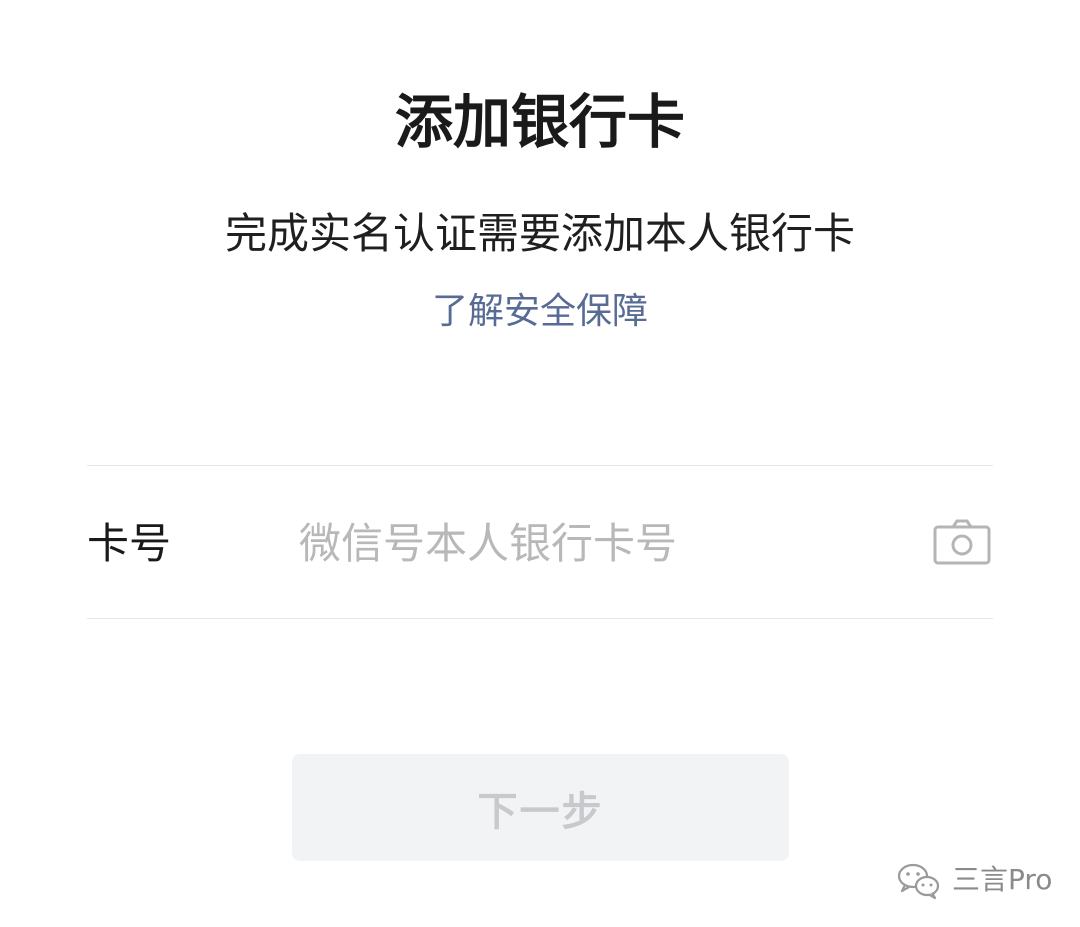 The width and height of the screenshot is (1080, 927). I want to click on watermark-text: 三言Pro, so click(1002, 879).